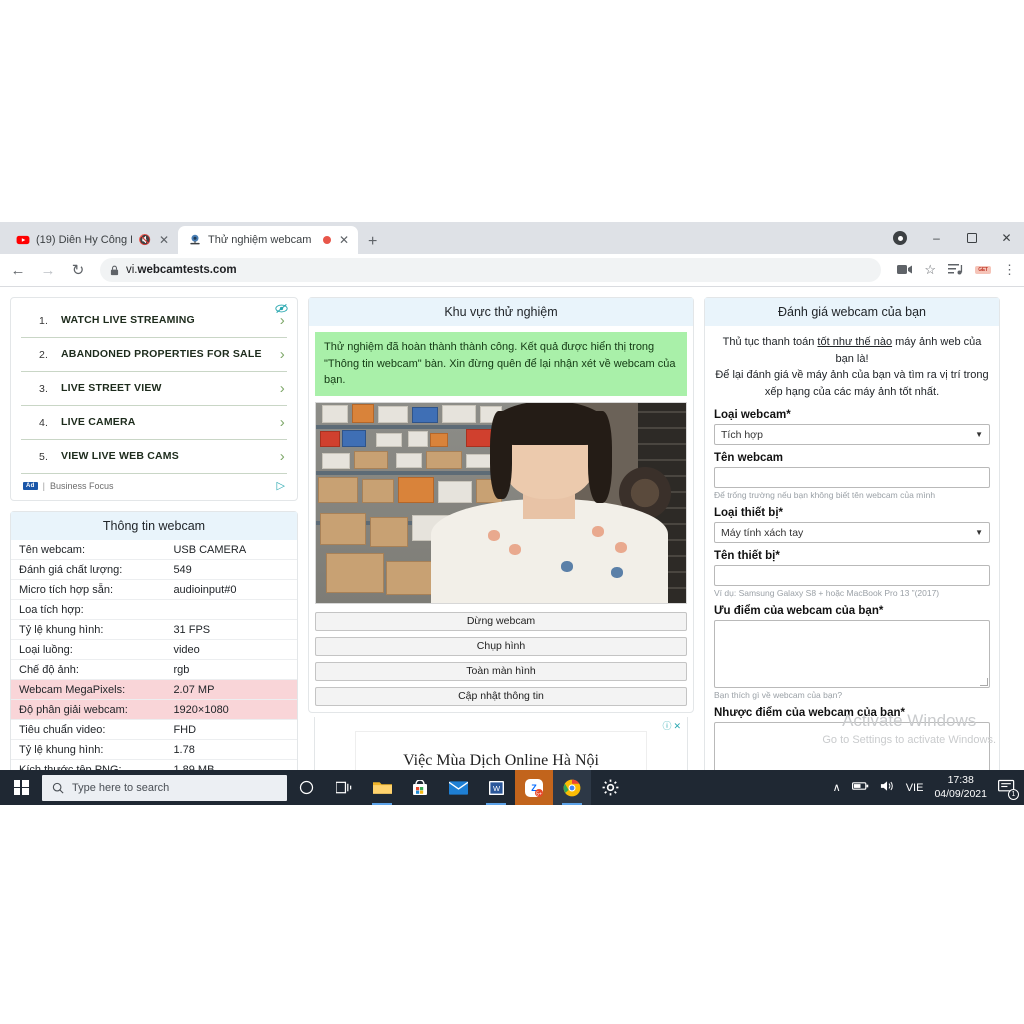  Describe the element at coordinates (501, 671) in the screenshot. I see `fullscreen-button: Toàn màn hình` at that location.